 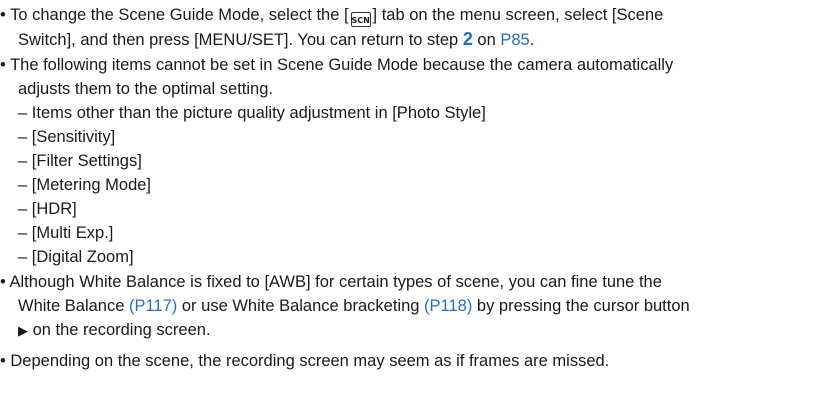 I want to click on p1-text-b: ] tab on the menu screen, select [Scene, so click(x=518, y=15).